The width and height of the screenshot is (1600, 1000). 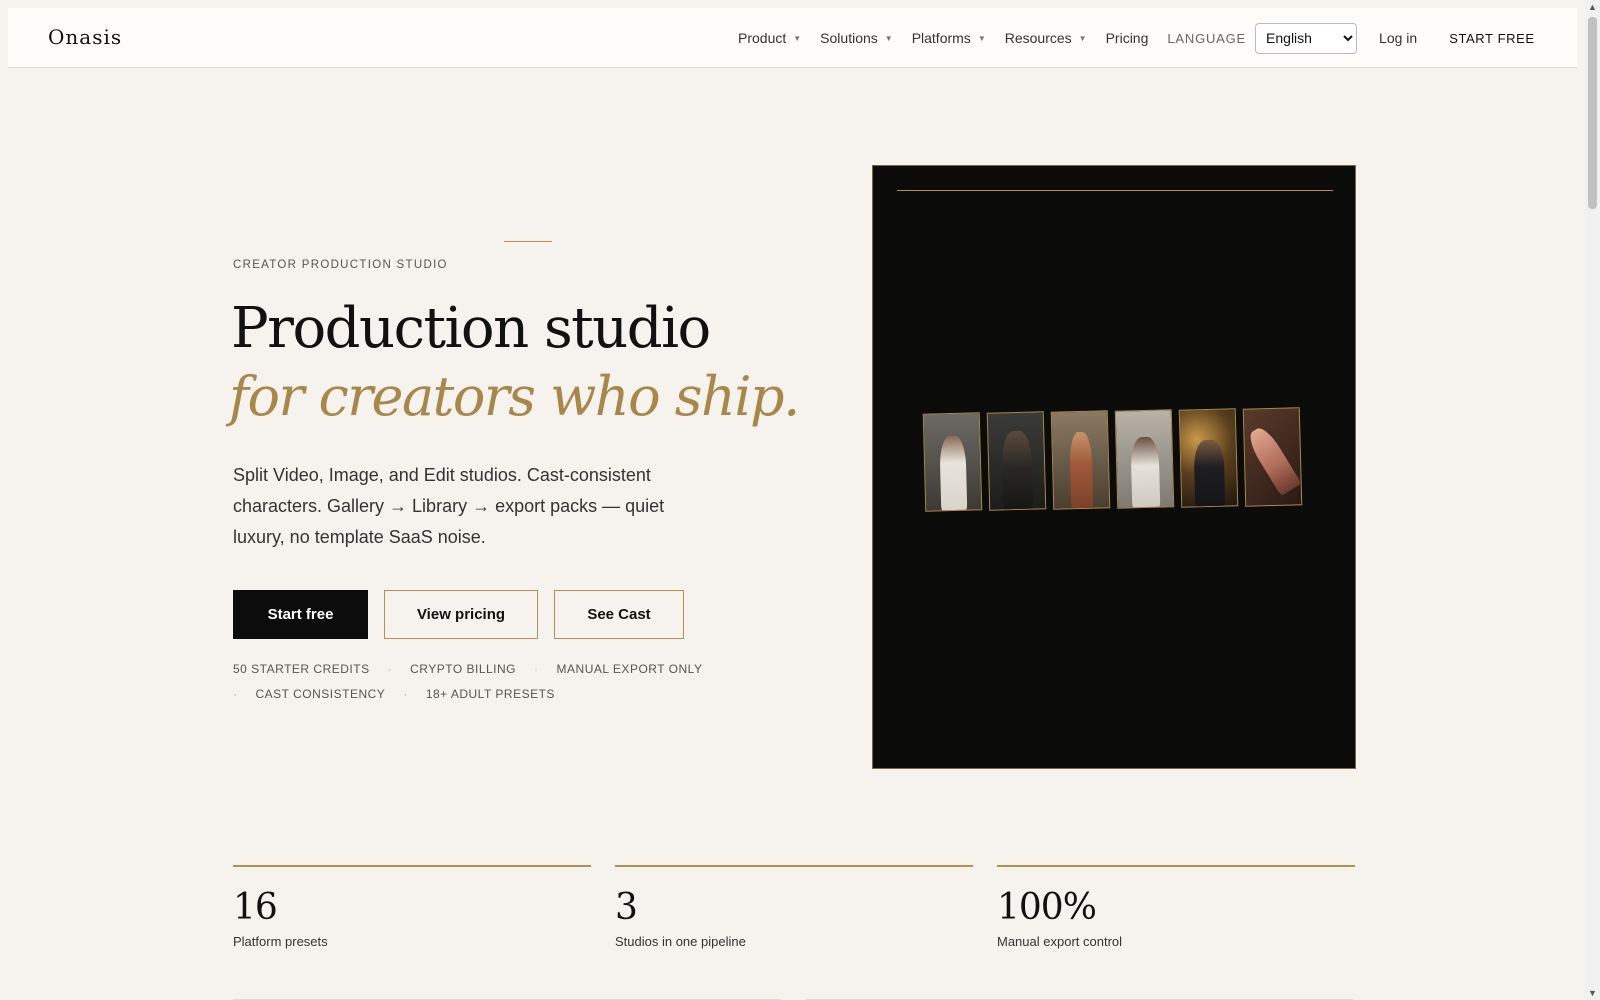 What do you see at coordinates (794, 907) in the screenshot?
I see `stat-card: 3 Studios in one pipeline` at bounding box center [794, 907].